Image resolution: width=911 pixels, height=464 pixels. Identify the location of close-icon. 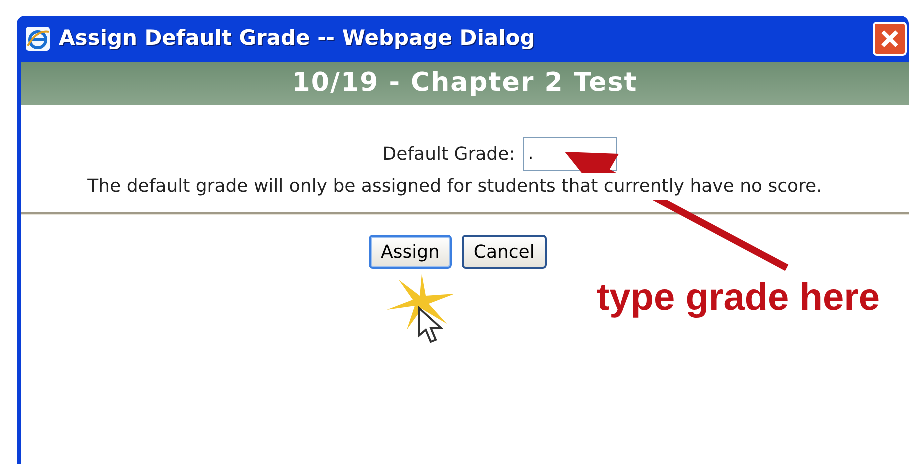
(890, 39).